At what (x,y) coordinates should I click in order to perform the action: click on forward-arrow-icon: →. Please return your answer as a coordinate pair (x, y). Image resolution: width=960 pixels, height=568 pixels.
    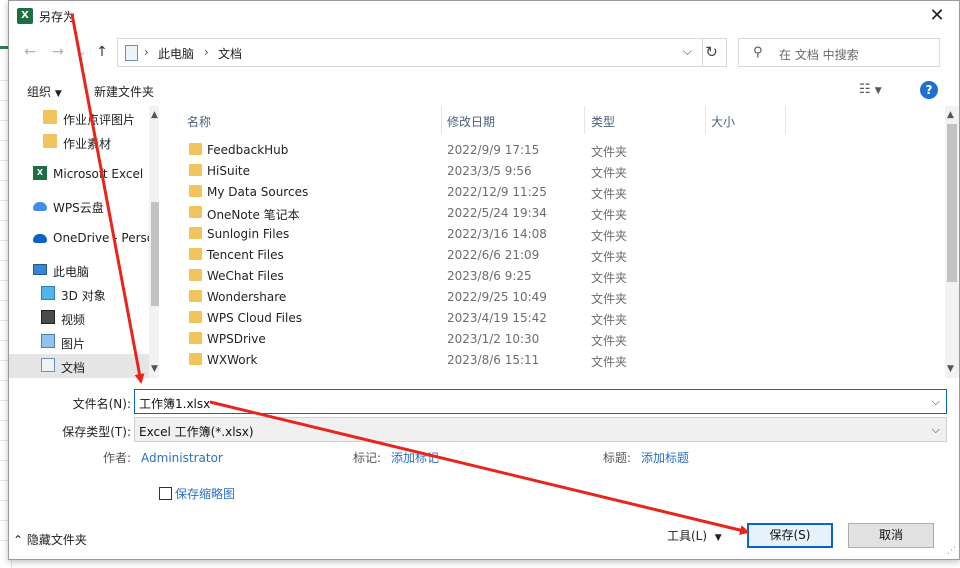
    Looking at the image, I should click on (58, 52).